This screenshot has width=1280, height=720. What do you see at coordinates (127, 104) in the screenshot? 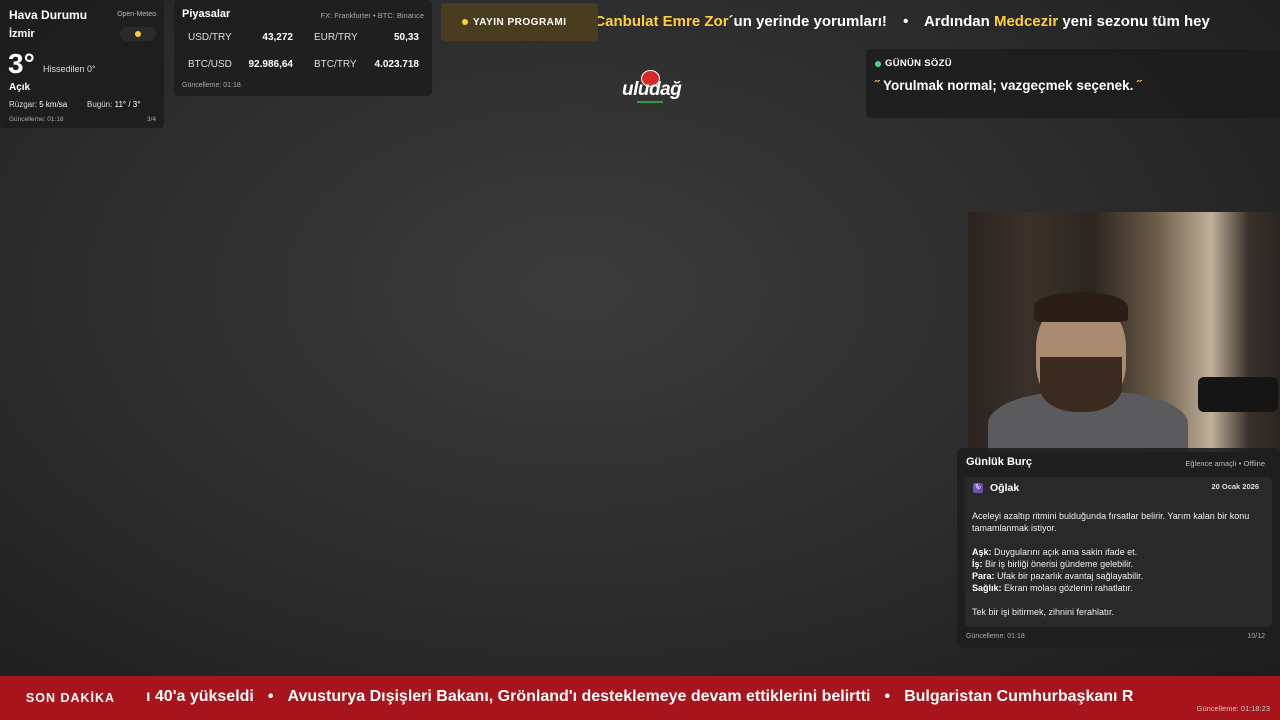
I see `today-value: 11° / 3°` at bounding box center [127, 104].